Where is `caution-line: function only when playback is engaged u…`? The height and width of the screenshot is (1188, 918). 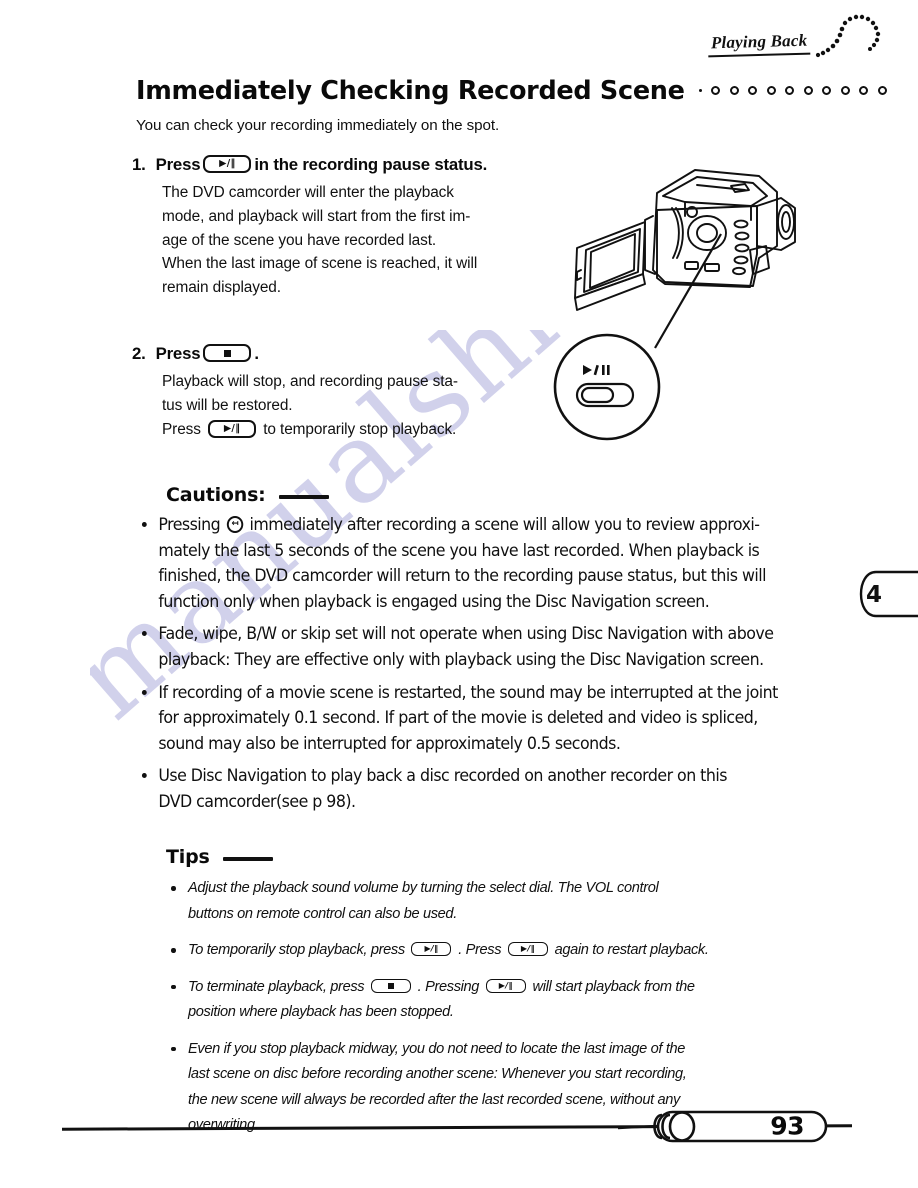 caution-line: function only when playback is engaged u… is located at coordinates (434, 601).